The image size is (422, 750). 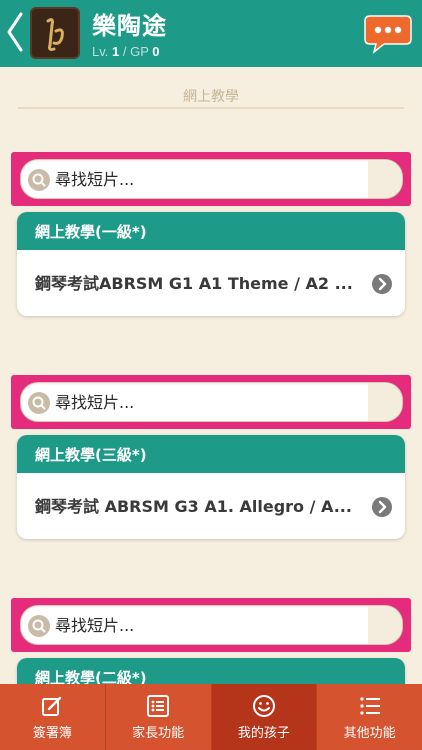 What do you see at coordinates (52, 733) in the screenshot?
I see `tab-label: 簽署簿` at bounding box center [52, 733].